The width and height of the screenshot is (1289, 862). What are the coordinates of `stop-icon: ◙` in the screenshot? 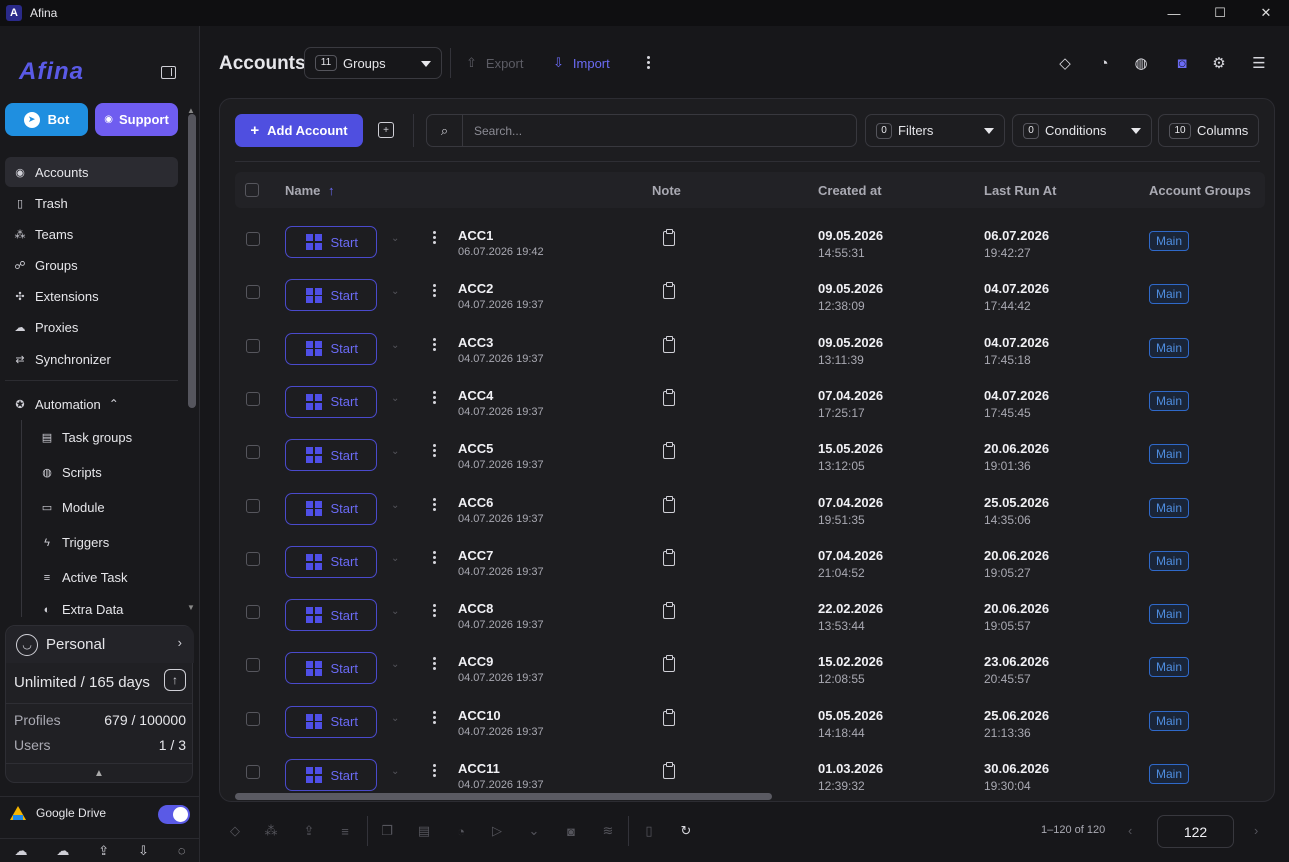 It's located at (571, 831).